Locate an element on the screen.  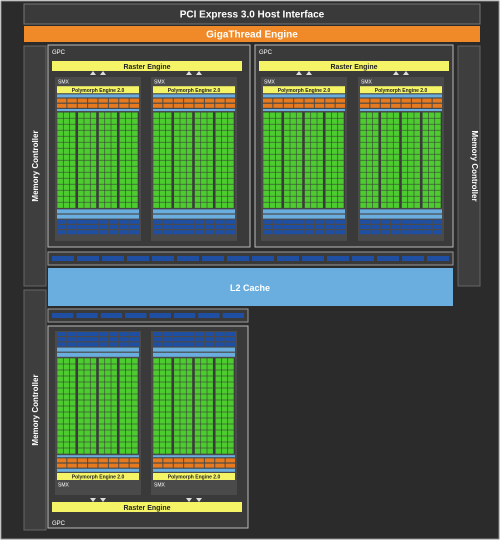
memory-controller-label: Memory Controller is located at coordinates (35, 165).